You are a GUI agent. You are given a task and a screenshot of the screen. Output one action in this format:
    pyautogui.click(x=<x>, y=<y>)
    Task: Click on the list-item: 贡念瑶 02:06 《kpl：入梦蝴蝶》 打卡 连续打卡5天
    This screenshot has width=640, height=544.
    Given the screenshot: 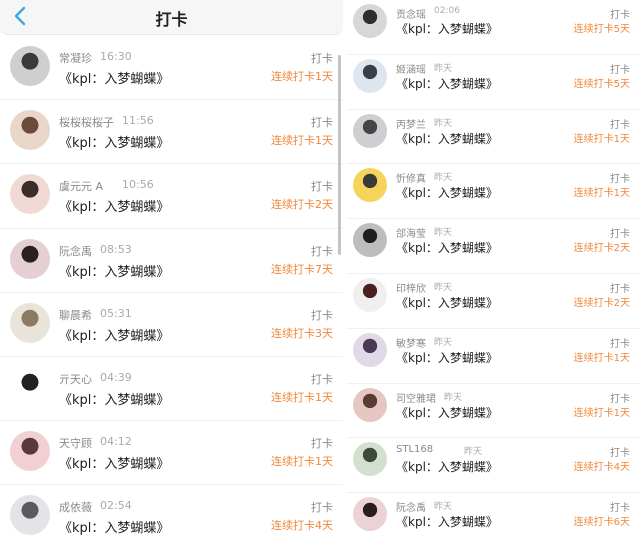 What is the action you would take?
    pyautogui.click(x=493, y=27)
    